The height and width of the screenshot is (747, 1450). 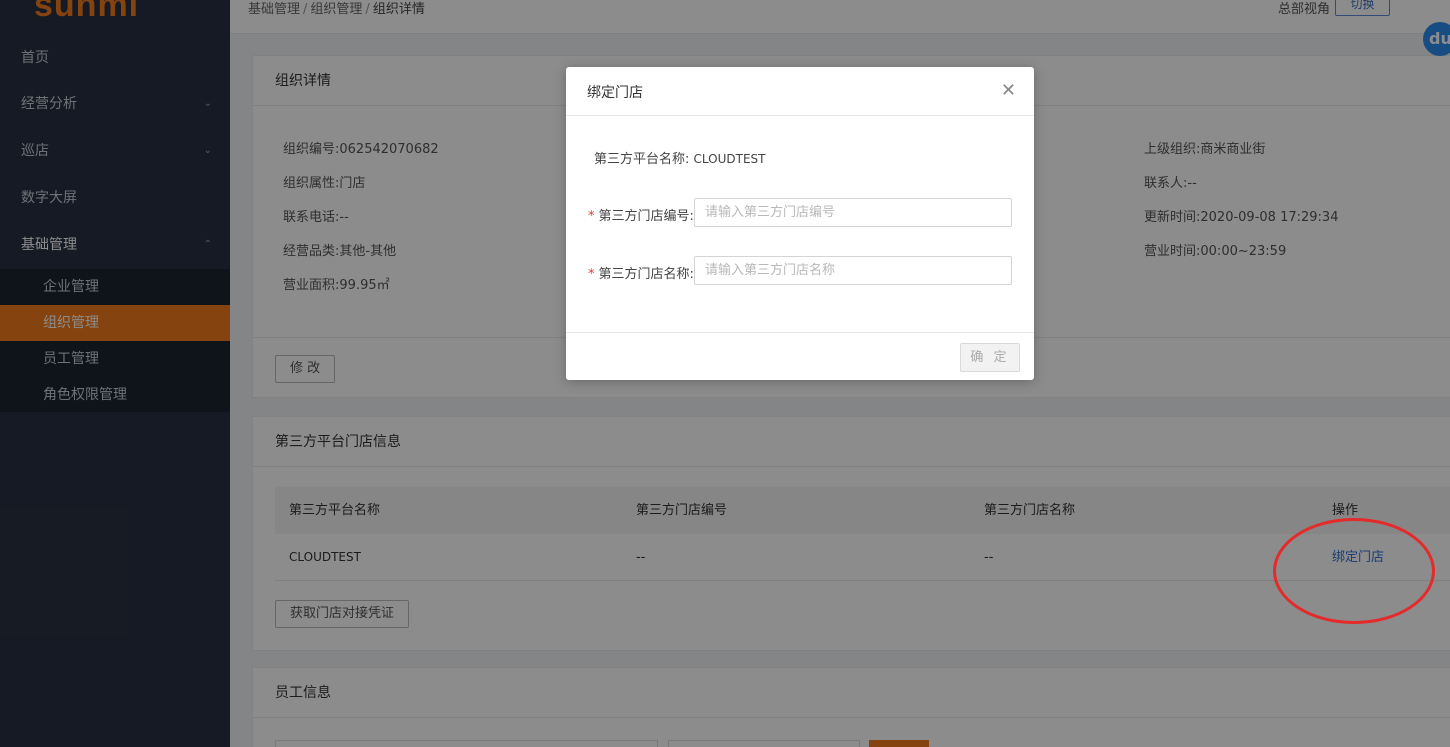 I want to click on dialog-footer: 确 定, so click(x=800, y=356).